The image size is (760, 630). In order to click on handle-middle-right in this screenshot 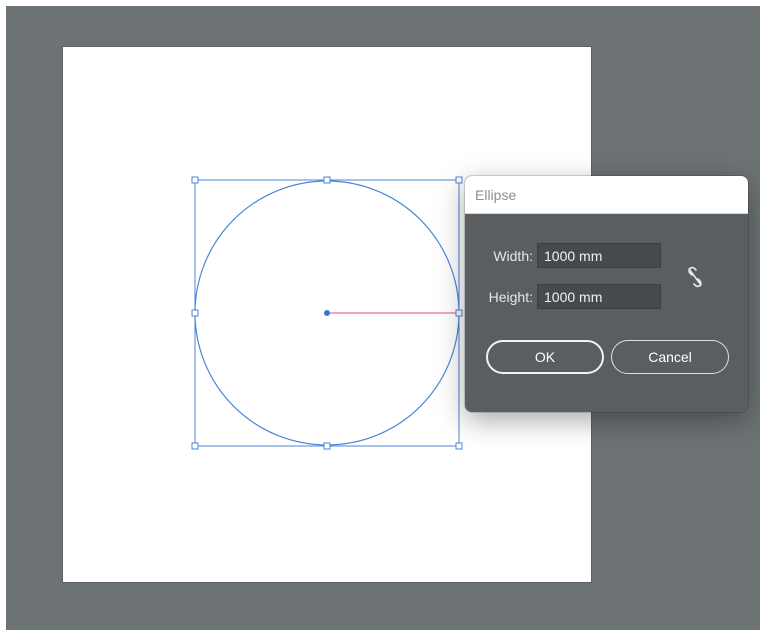, I will do `click(459, 313)`.